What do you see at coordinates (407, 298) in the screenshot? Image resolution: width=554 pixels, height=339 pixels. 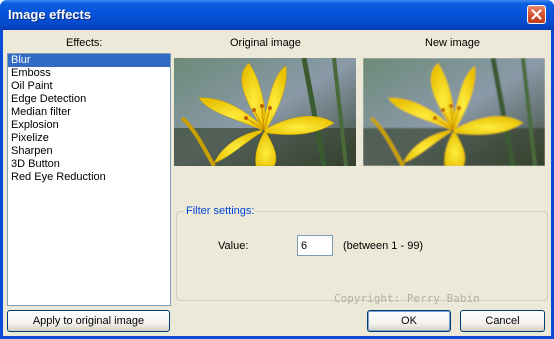 I see `copyright-watermark: Copyright: Perry Babin` at bounding box center [407, 298].